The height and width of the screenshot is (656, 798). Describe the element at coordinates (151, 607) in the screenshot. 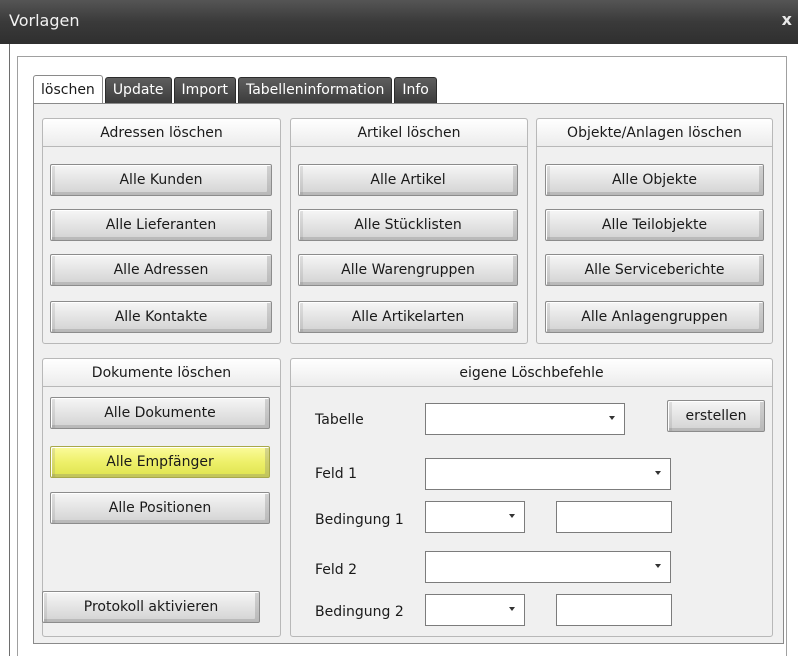

I see `protokoll-aktivieren-button: Protokoll aktivieren` at that location.